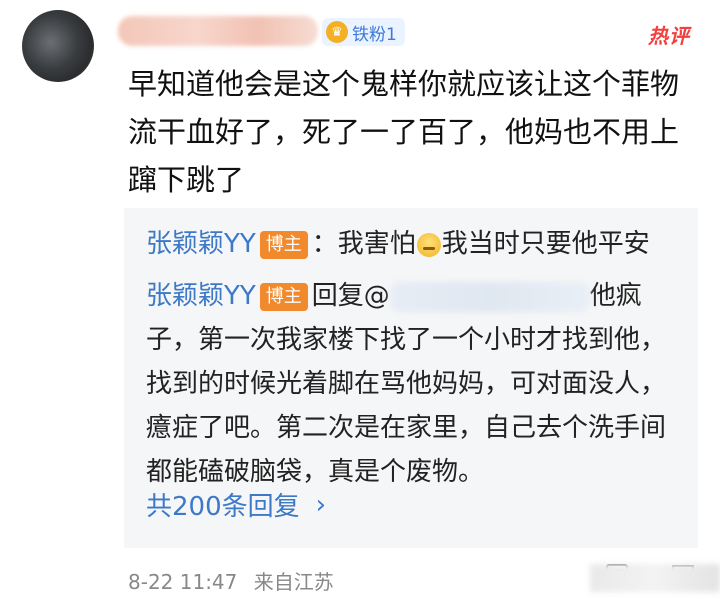 This screenshot has width=720, height=600. I want to click on blurred-mention, so click(489, 296).